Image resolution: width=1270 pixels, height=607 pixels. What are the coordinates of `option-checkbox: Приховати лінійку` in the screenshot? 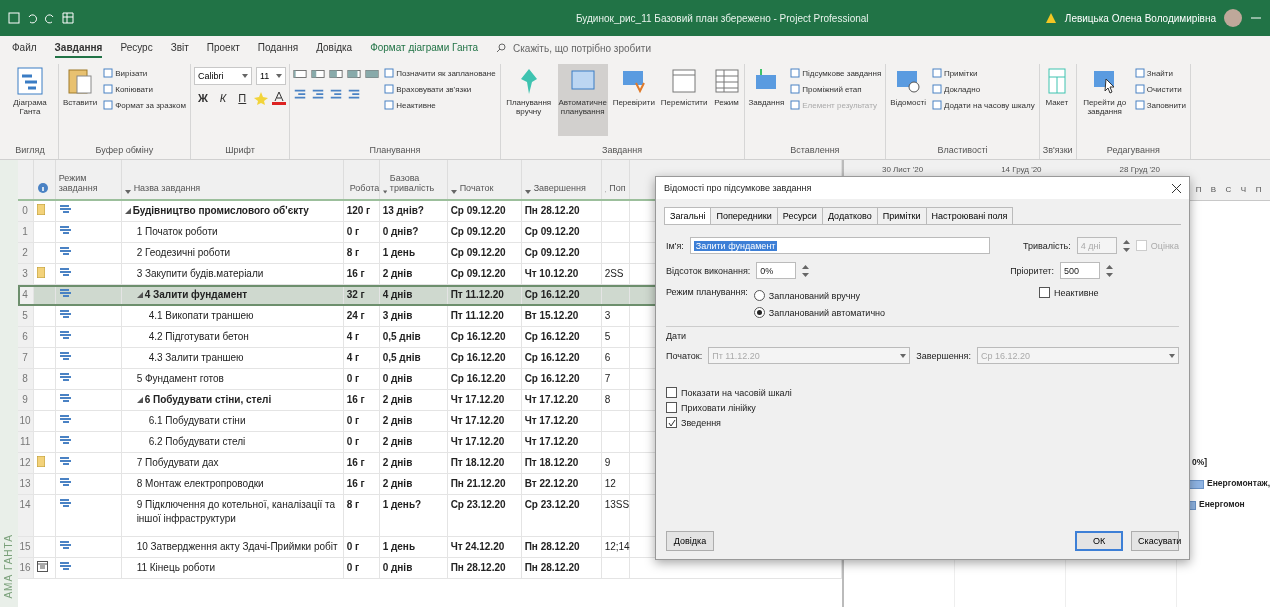 It's located at (922, 407).